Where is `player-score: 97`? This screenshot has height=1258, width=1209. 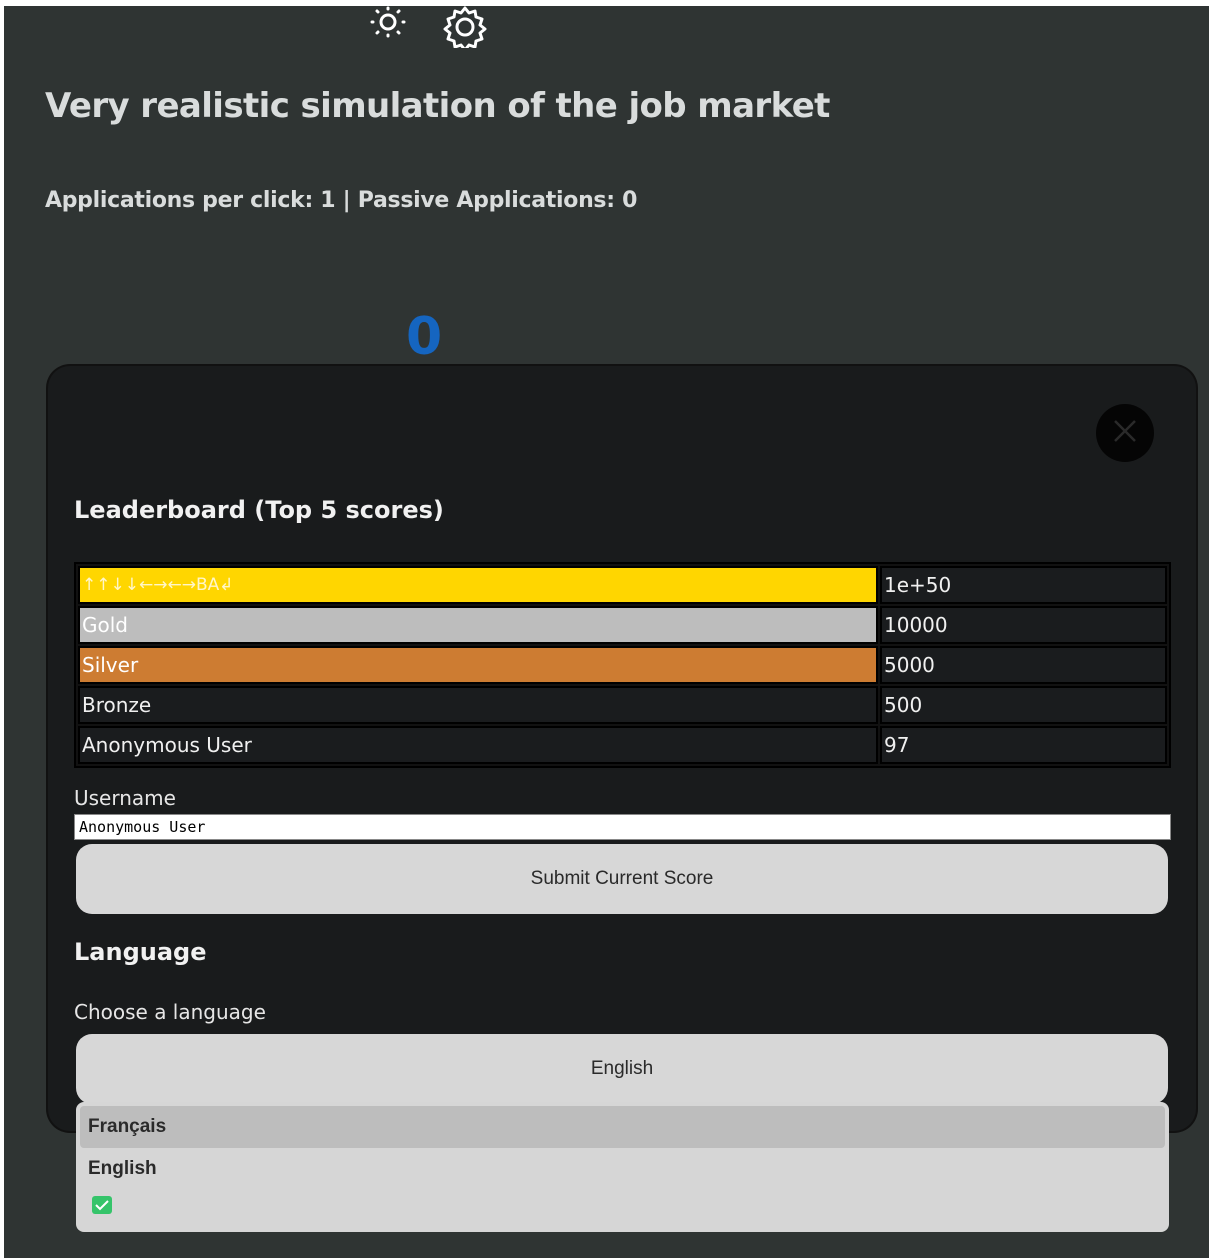
player-score: 97 is located at coordinates (1023, 745).